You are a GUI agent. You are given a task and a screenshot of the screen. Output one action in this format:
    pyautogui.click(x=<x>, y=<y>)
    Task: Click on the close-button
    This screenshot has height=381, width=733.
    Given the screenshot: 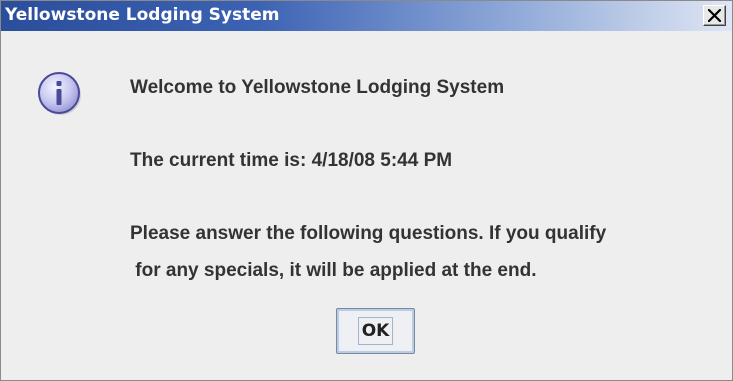 What is the action you would take?
    pyautogui.click(x=714, y=15)
    